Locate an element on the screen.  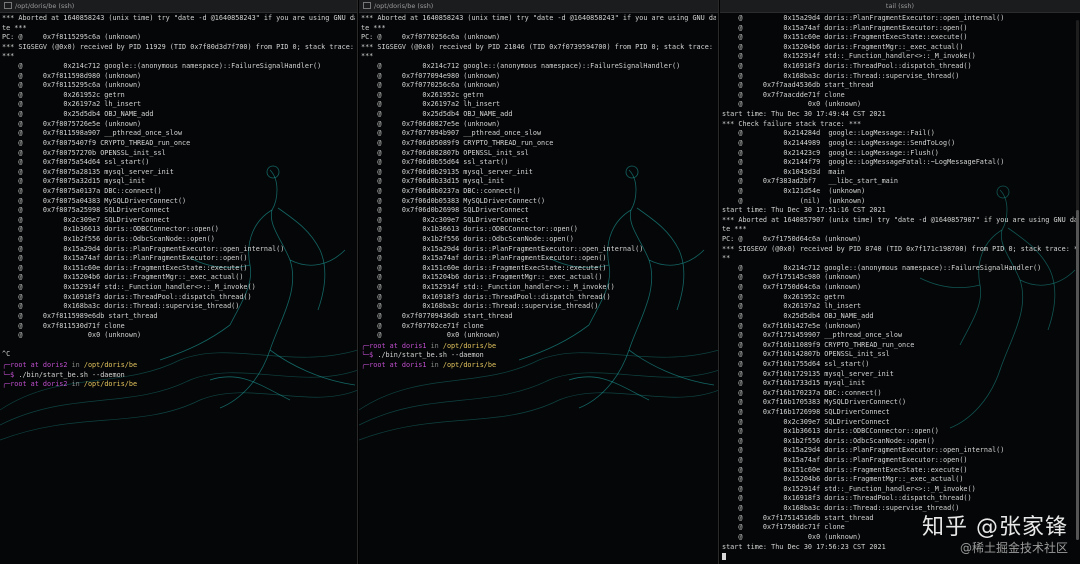
prompt-path: /opt/doris/be is located at coordinates (469, 364).